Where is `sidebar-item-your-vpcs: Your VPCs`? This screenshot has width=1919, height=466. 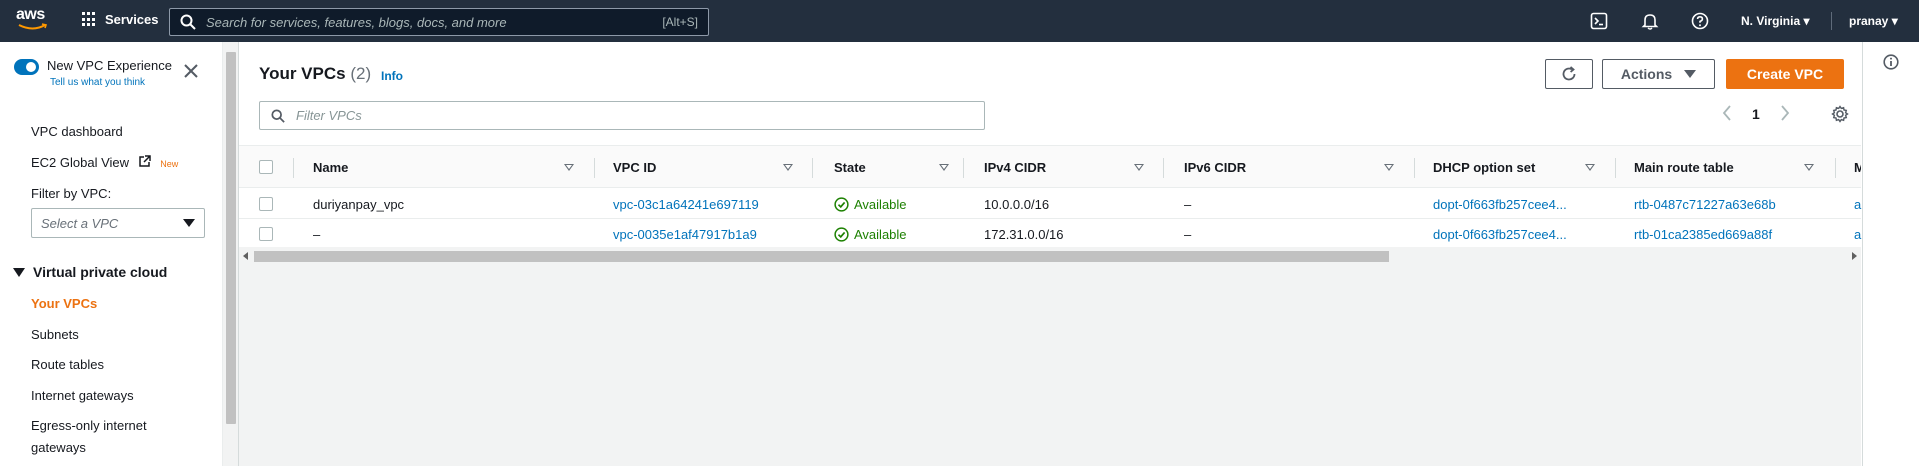
sidebar-item-your-vpcs: Your VPCs is located at coordinates (64, 303).